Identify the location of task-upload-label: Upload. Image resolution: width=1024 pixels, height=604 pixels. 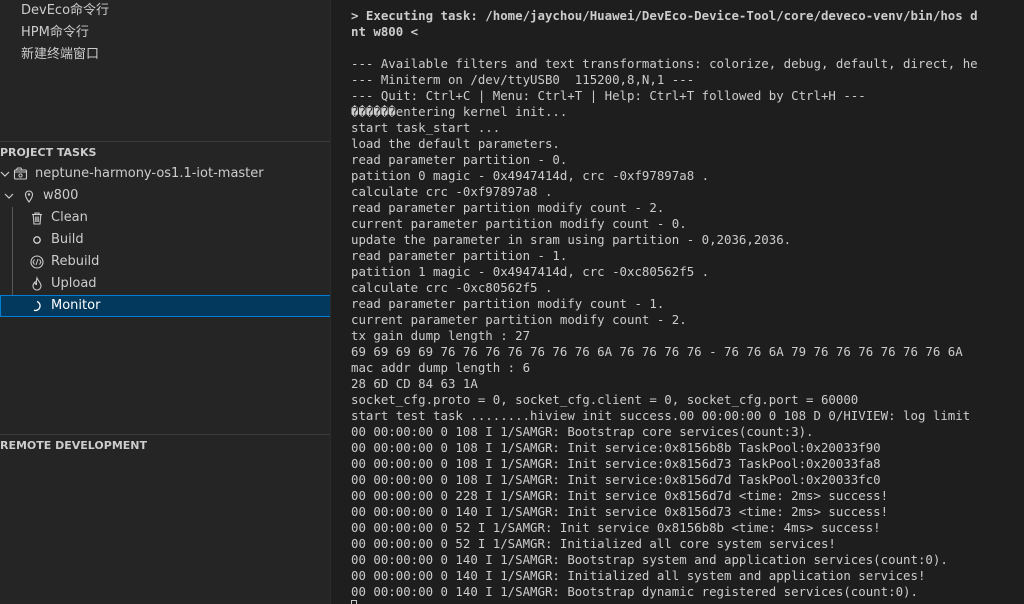
(74, 283).